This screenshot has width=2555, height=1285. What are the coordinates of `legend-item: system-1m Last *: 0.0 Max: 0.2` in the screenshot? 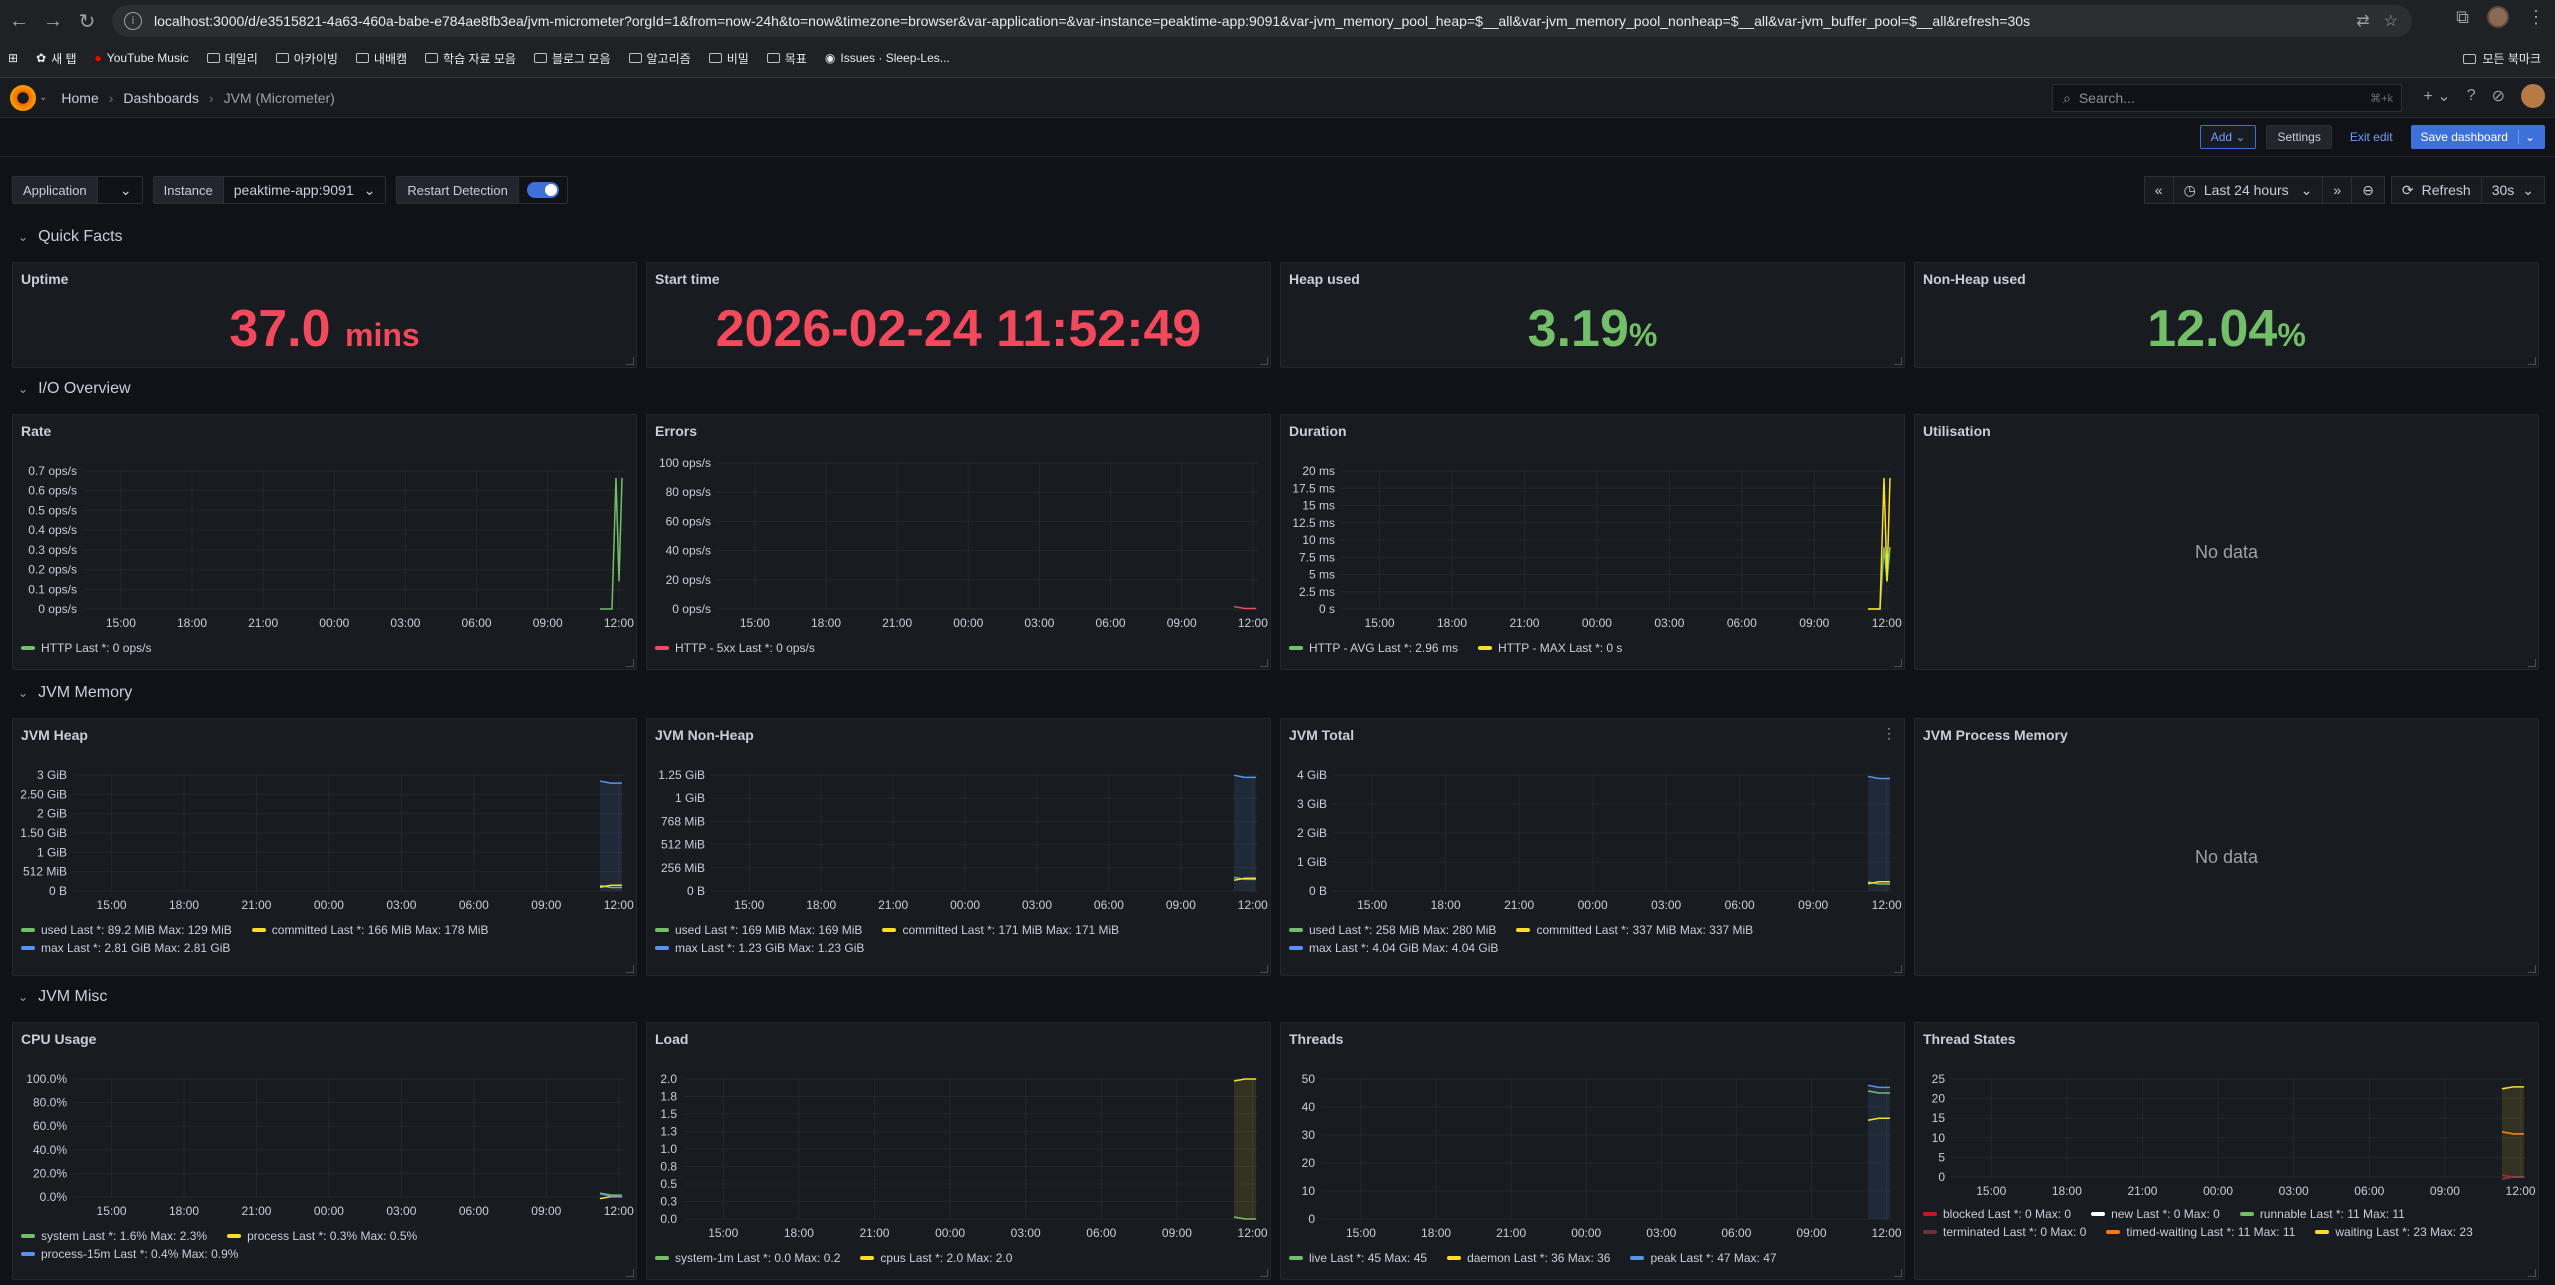 It's located at (747, 1258).